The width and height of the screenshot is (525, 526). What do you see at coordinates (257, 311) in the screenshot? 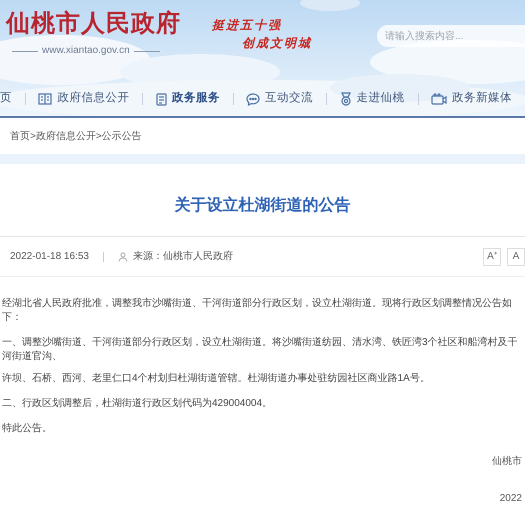
I see `paragraph-text: 经湖北省人民政府批准，调整我市沙嘴街道、干河街道部分行政区划，设立杜湖街道。现将行政区划调整情况公告如下：` at bounding box center [257, 311].